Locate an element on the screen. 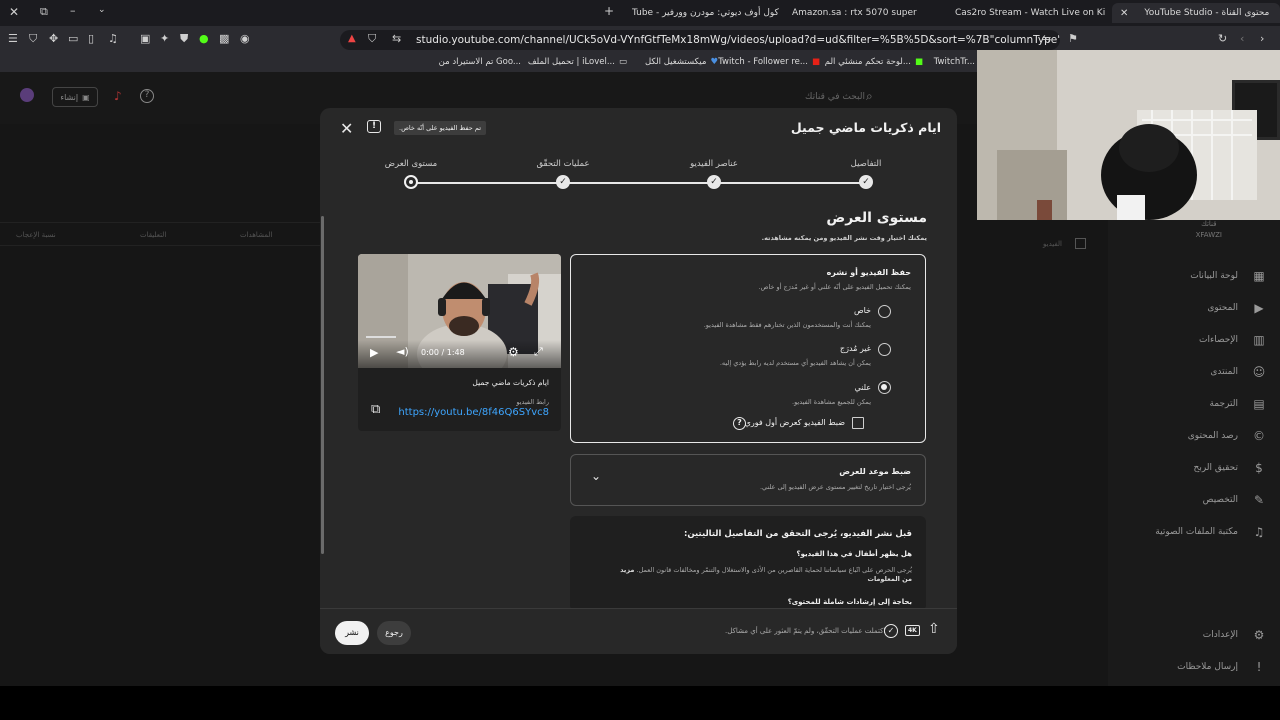  sidebar-item-label: لوحة البيانات is located at coordinates (1214, 276).